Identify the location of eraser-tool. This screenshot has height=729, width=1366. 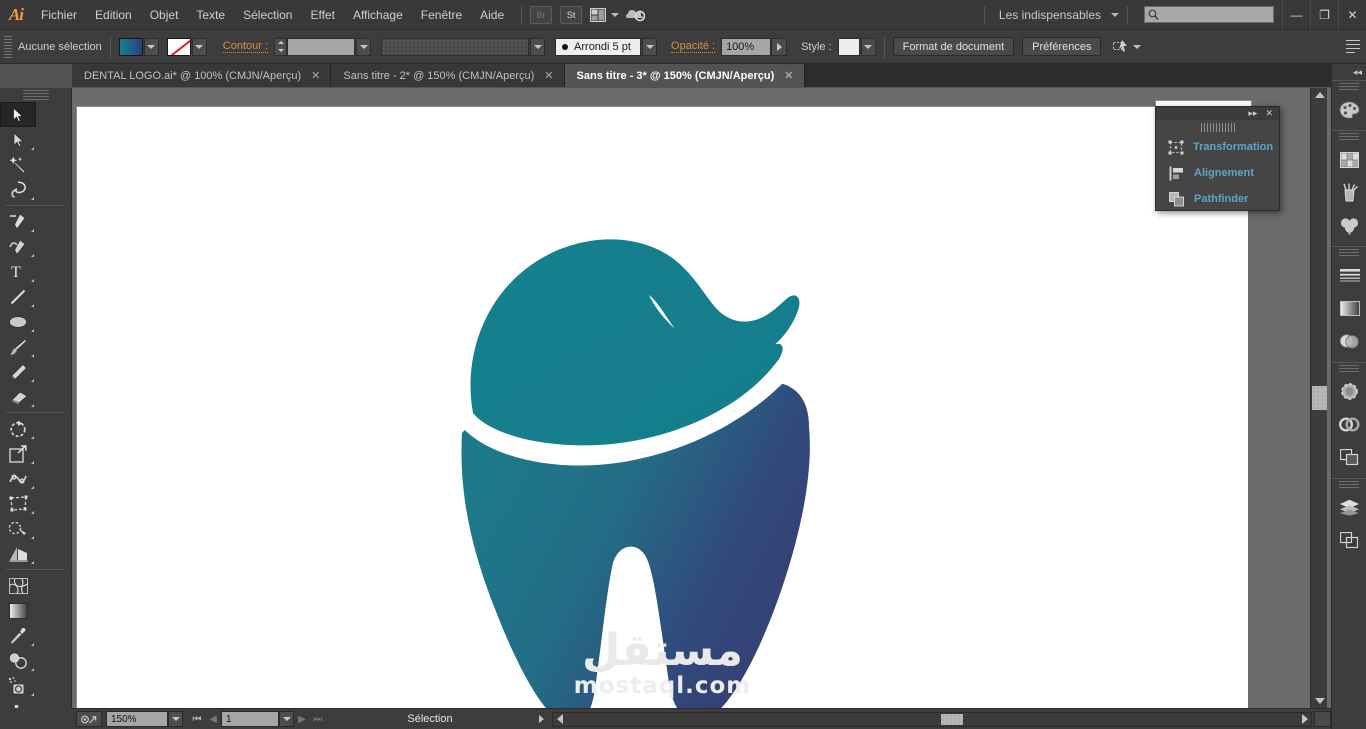
(18, 396).